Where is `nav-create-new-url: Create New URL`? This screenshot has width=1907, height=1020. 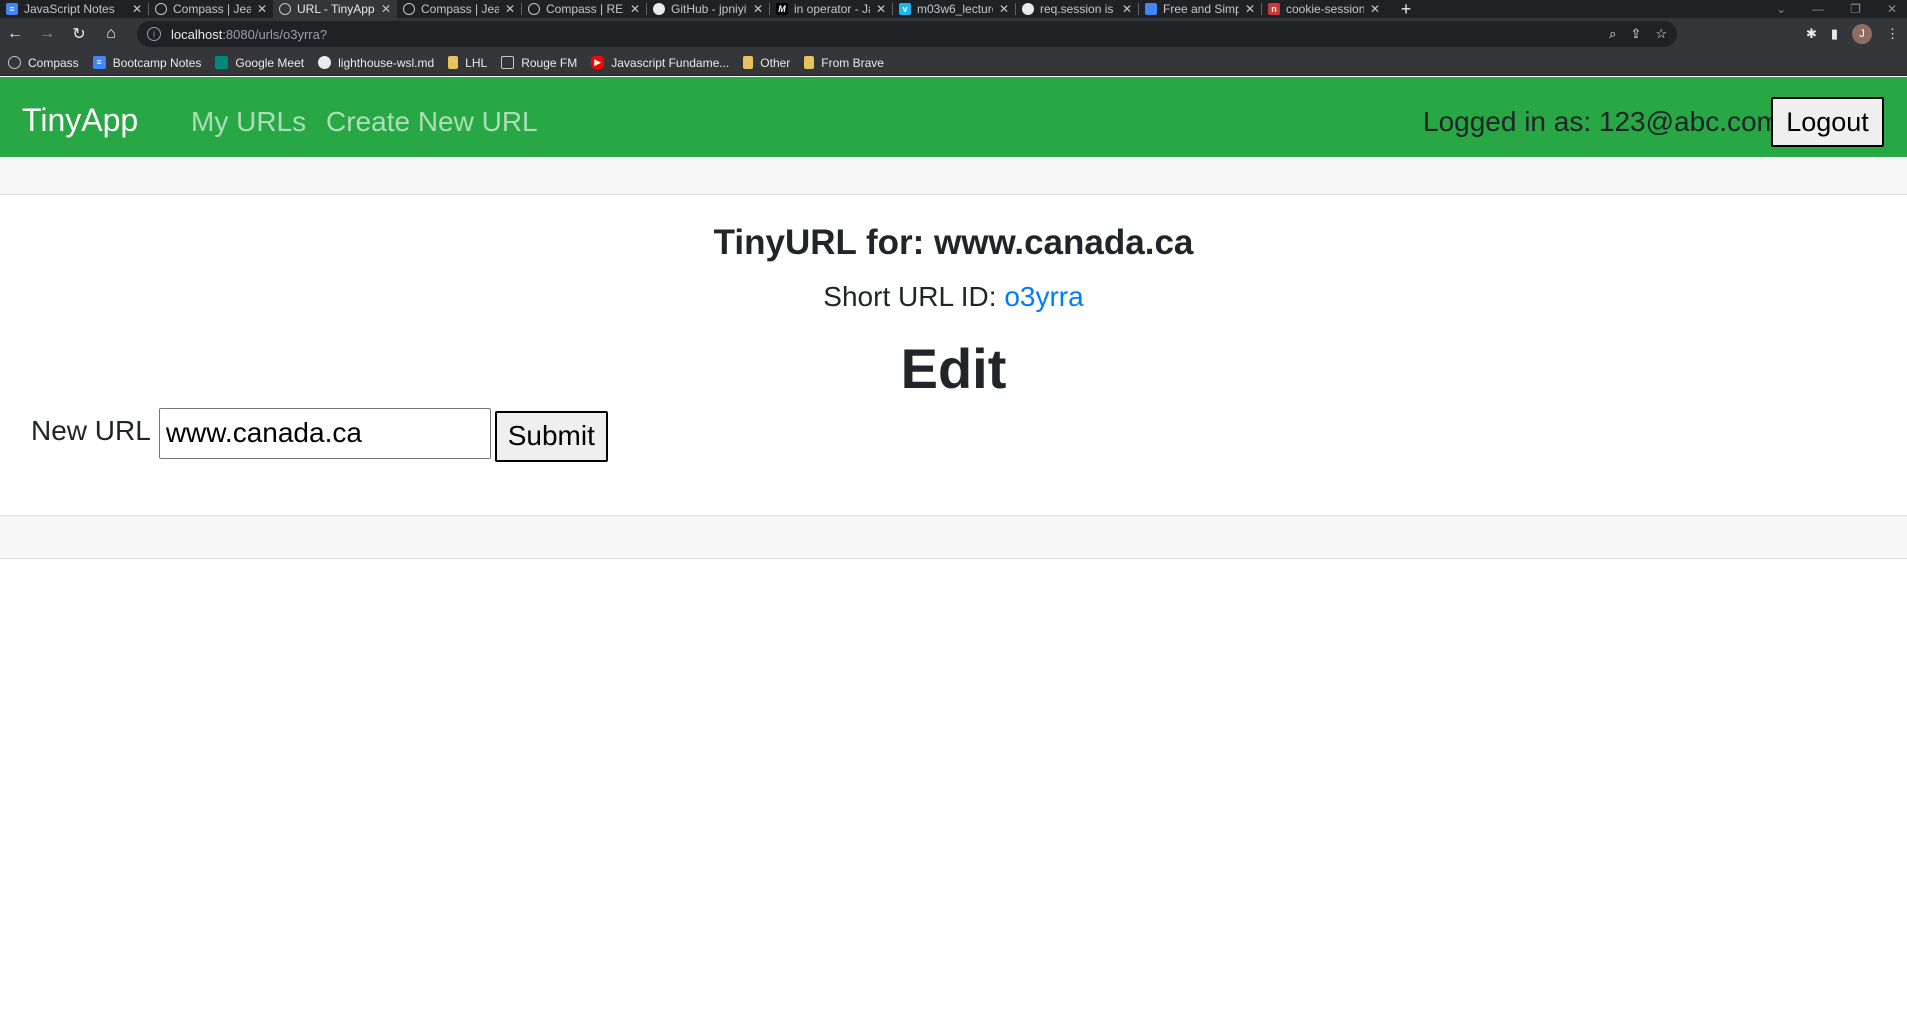
nav-create-new-url: Create New URL is located at coordinates (432, 122).